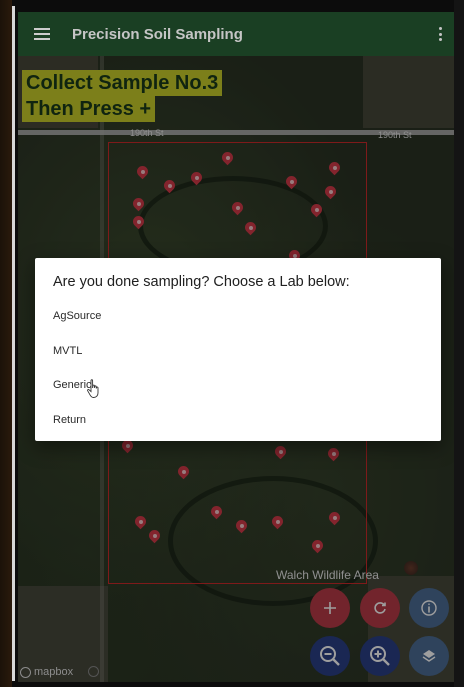 This screenshot has width=464, height=687. What do you see at coordinates (13, 343) in the screenshot?
I see `bezel-divider` at bounding box center [13, 343].